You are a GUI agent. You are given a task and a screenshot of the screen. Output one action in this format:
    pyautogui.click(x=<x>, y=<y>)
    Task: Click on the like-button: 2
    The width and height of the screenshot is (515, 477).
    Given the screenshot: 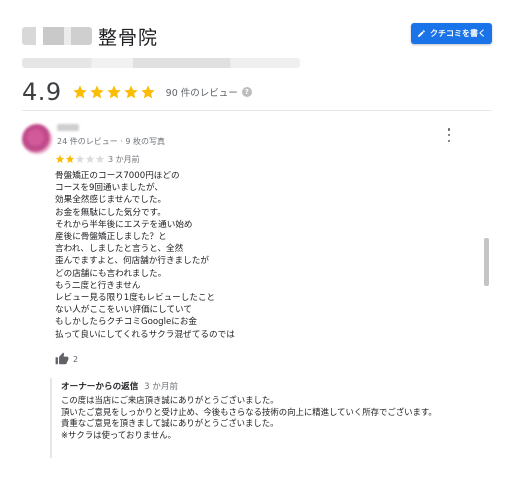 What is the action you would take?
    pyautogui.click(x=66, y=359)
    